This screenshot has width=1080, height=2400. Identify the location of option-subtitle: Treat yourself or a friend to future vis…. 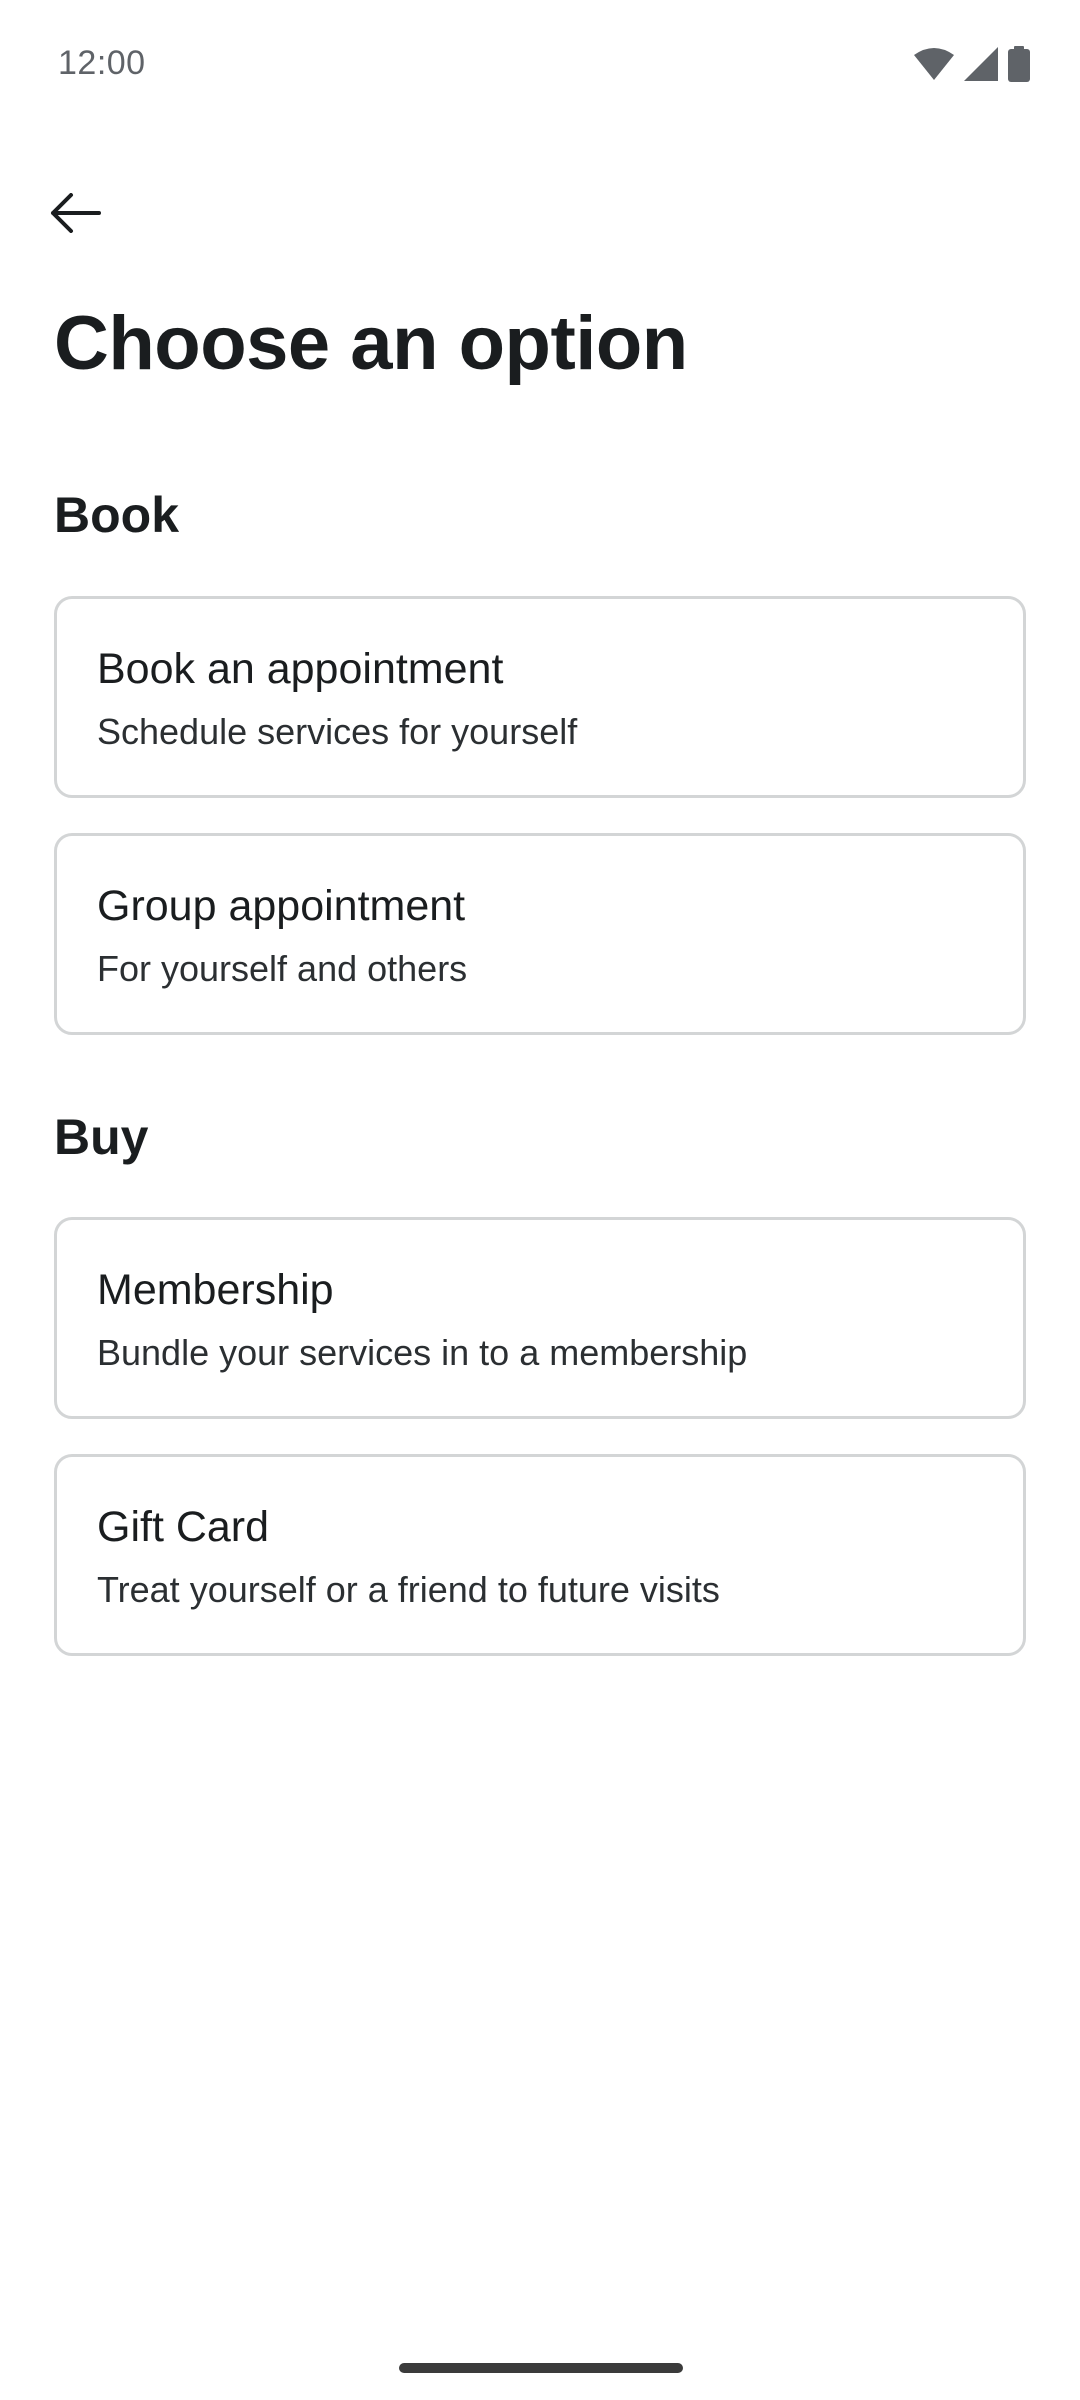
(408, 1589).